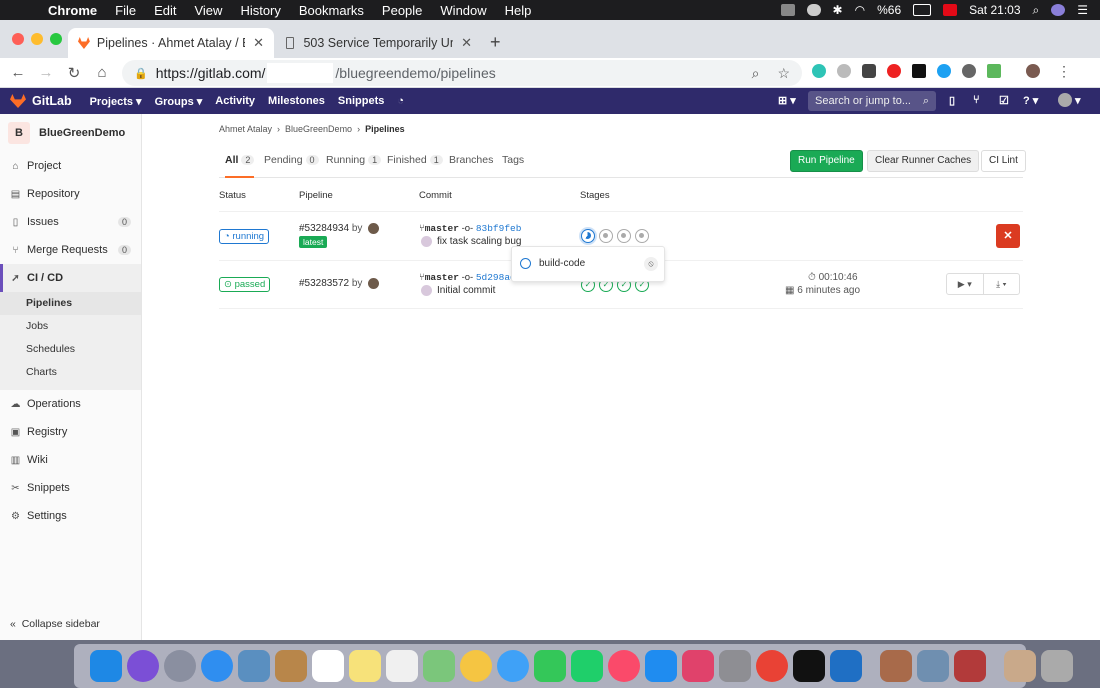 This screenshot has width=1100, height=688. I want to click on clear-runner-caches-button: Clear Runner Caches, so click(923, 161).